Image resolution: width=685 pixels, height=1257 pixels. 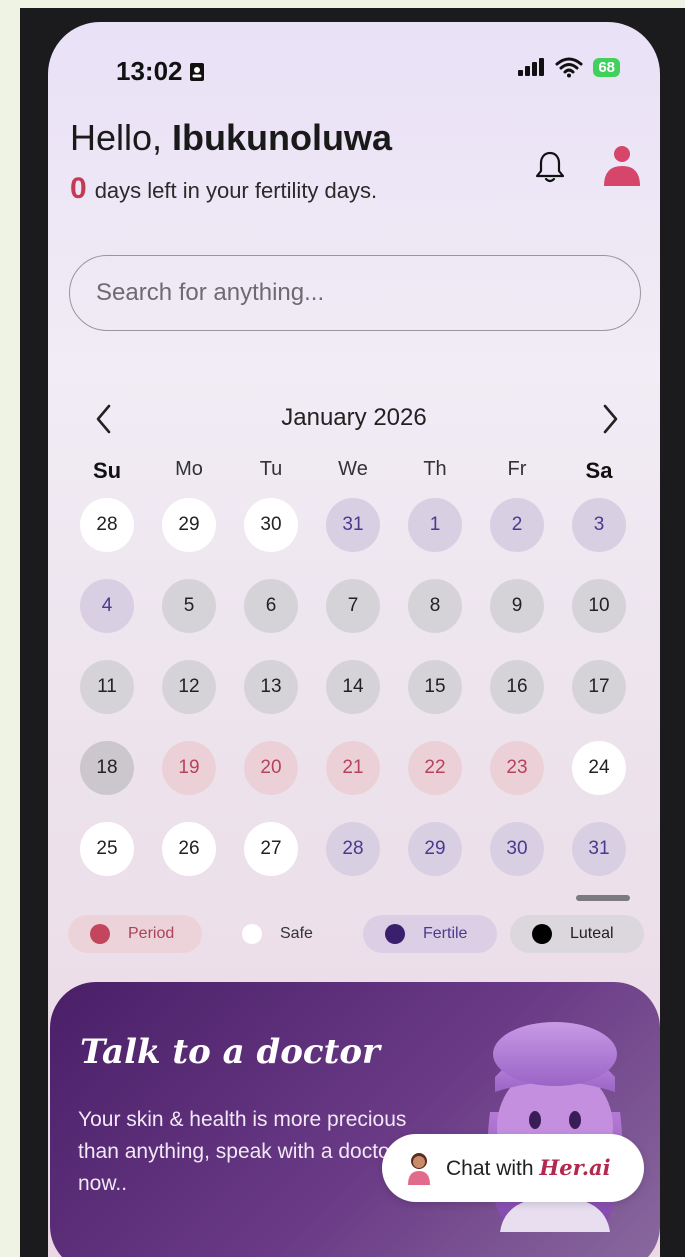 I want to click on calendar-day: 9, so click(x=517, y=606).